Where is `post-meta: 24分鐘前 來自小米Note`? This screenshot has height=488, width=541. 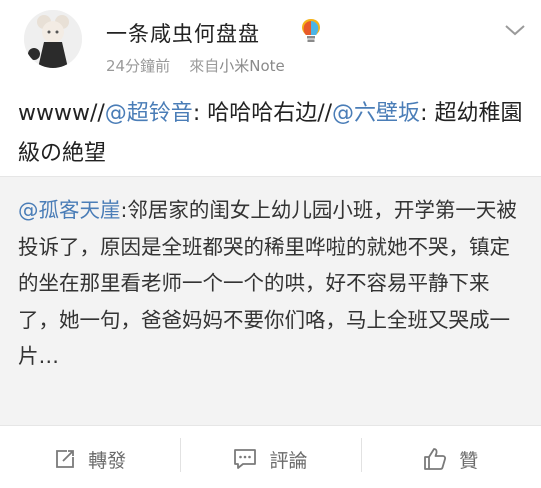 post-meta: 24分鐘前 來自小米Note is located at coordinates (195, 65).